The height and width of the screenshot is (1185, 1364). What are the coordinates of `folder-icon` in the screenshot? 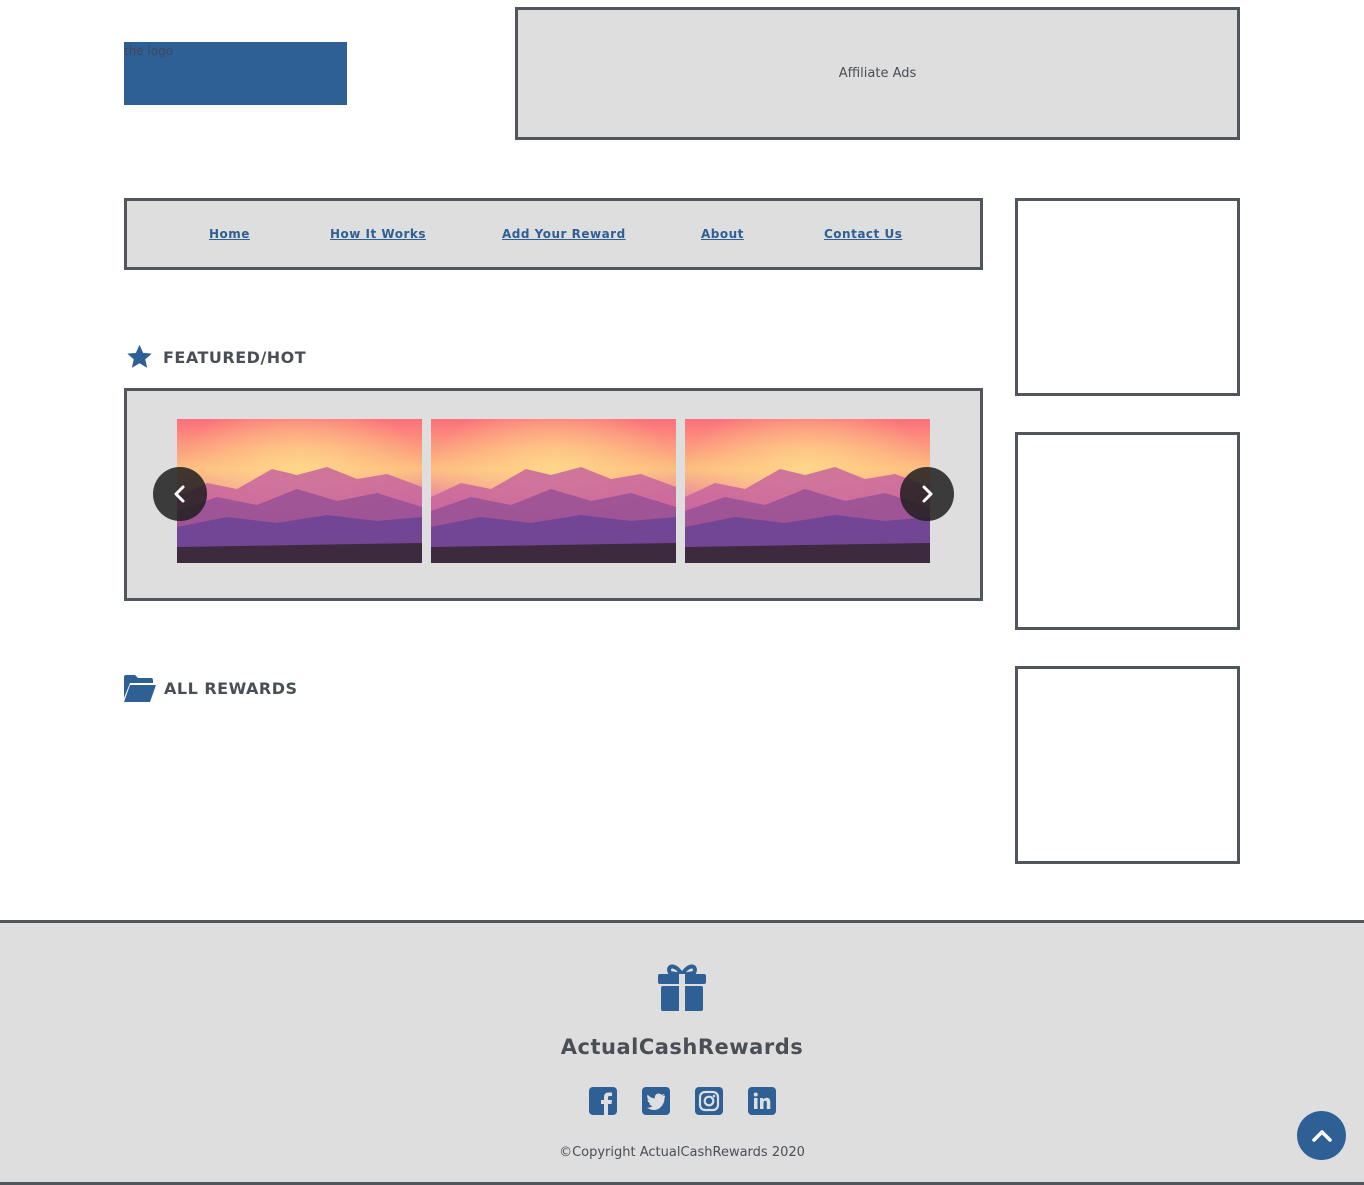 It's located at (140, 688).